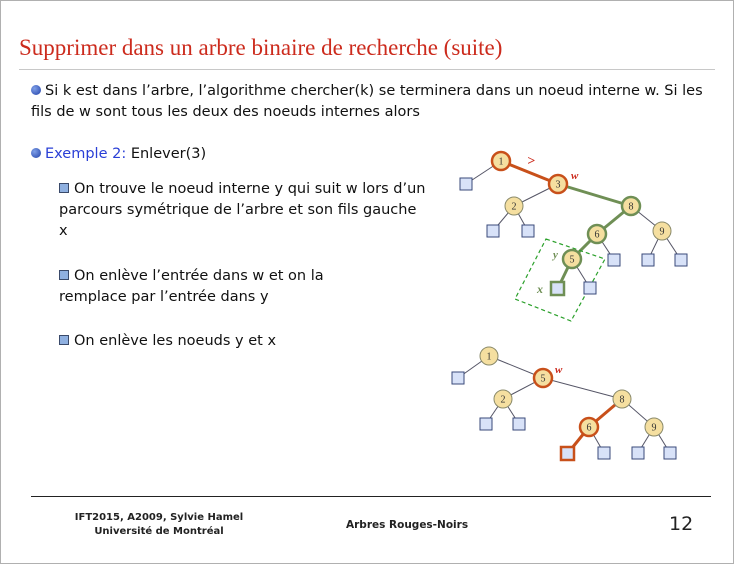 This screenshot has height=565, width=734. I want to click on footer-divider, so click(371, 496).